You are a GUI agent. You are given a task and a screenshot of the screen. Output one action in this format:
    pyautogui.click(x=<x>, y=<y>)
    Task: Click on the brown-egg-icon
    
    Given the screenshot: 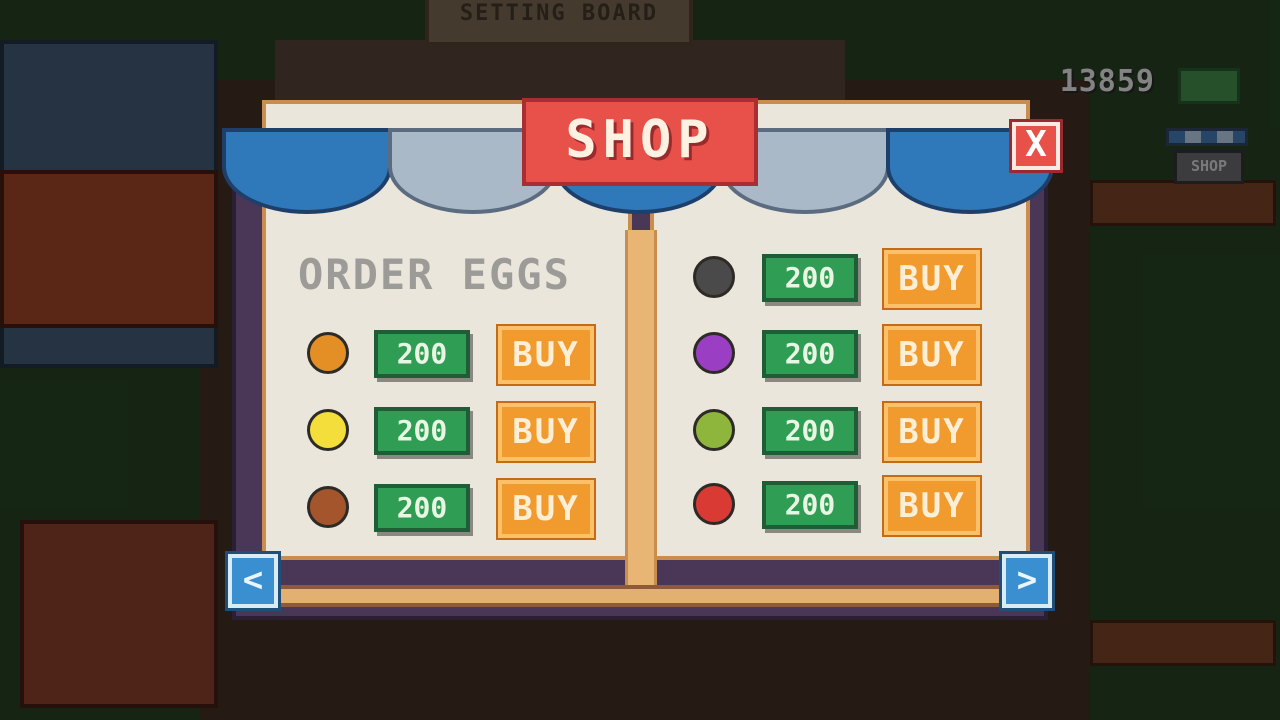 What is the action you would take?
    pyautogui.click(x=328, y=507)
    